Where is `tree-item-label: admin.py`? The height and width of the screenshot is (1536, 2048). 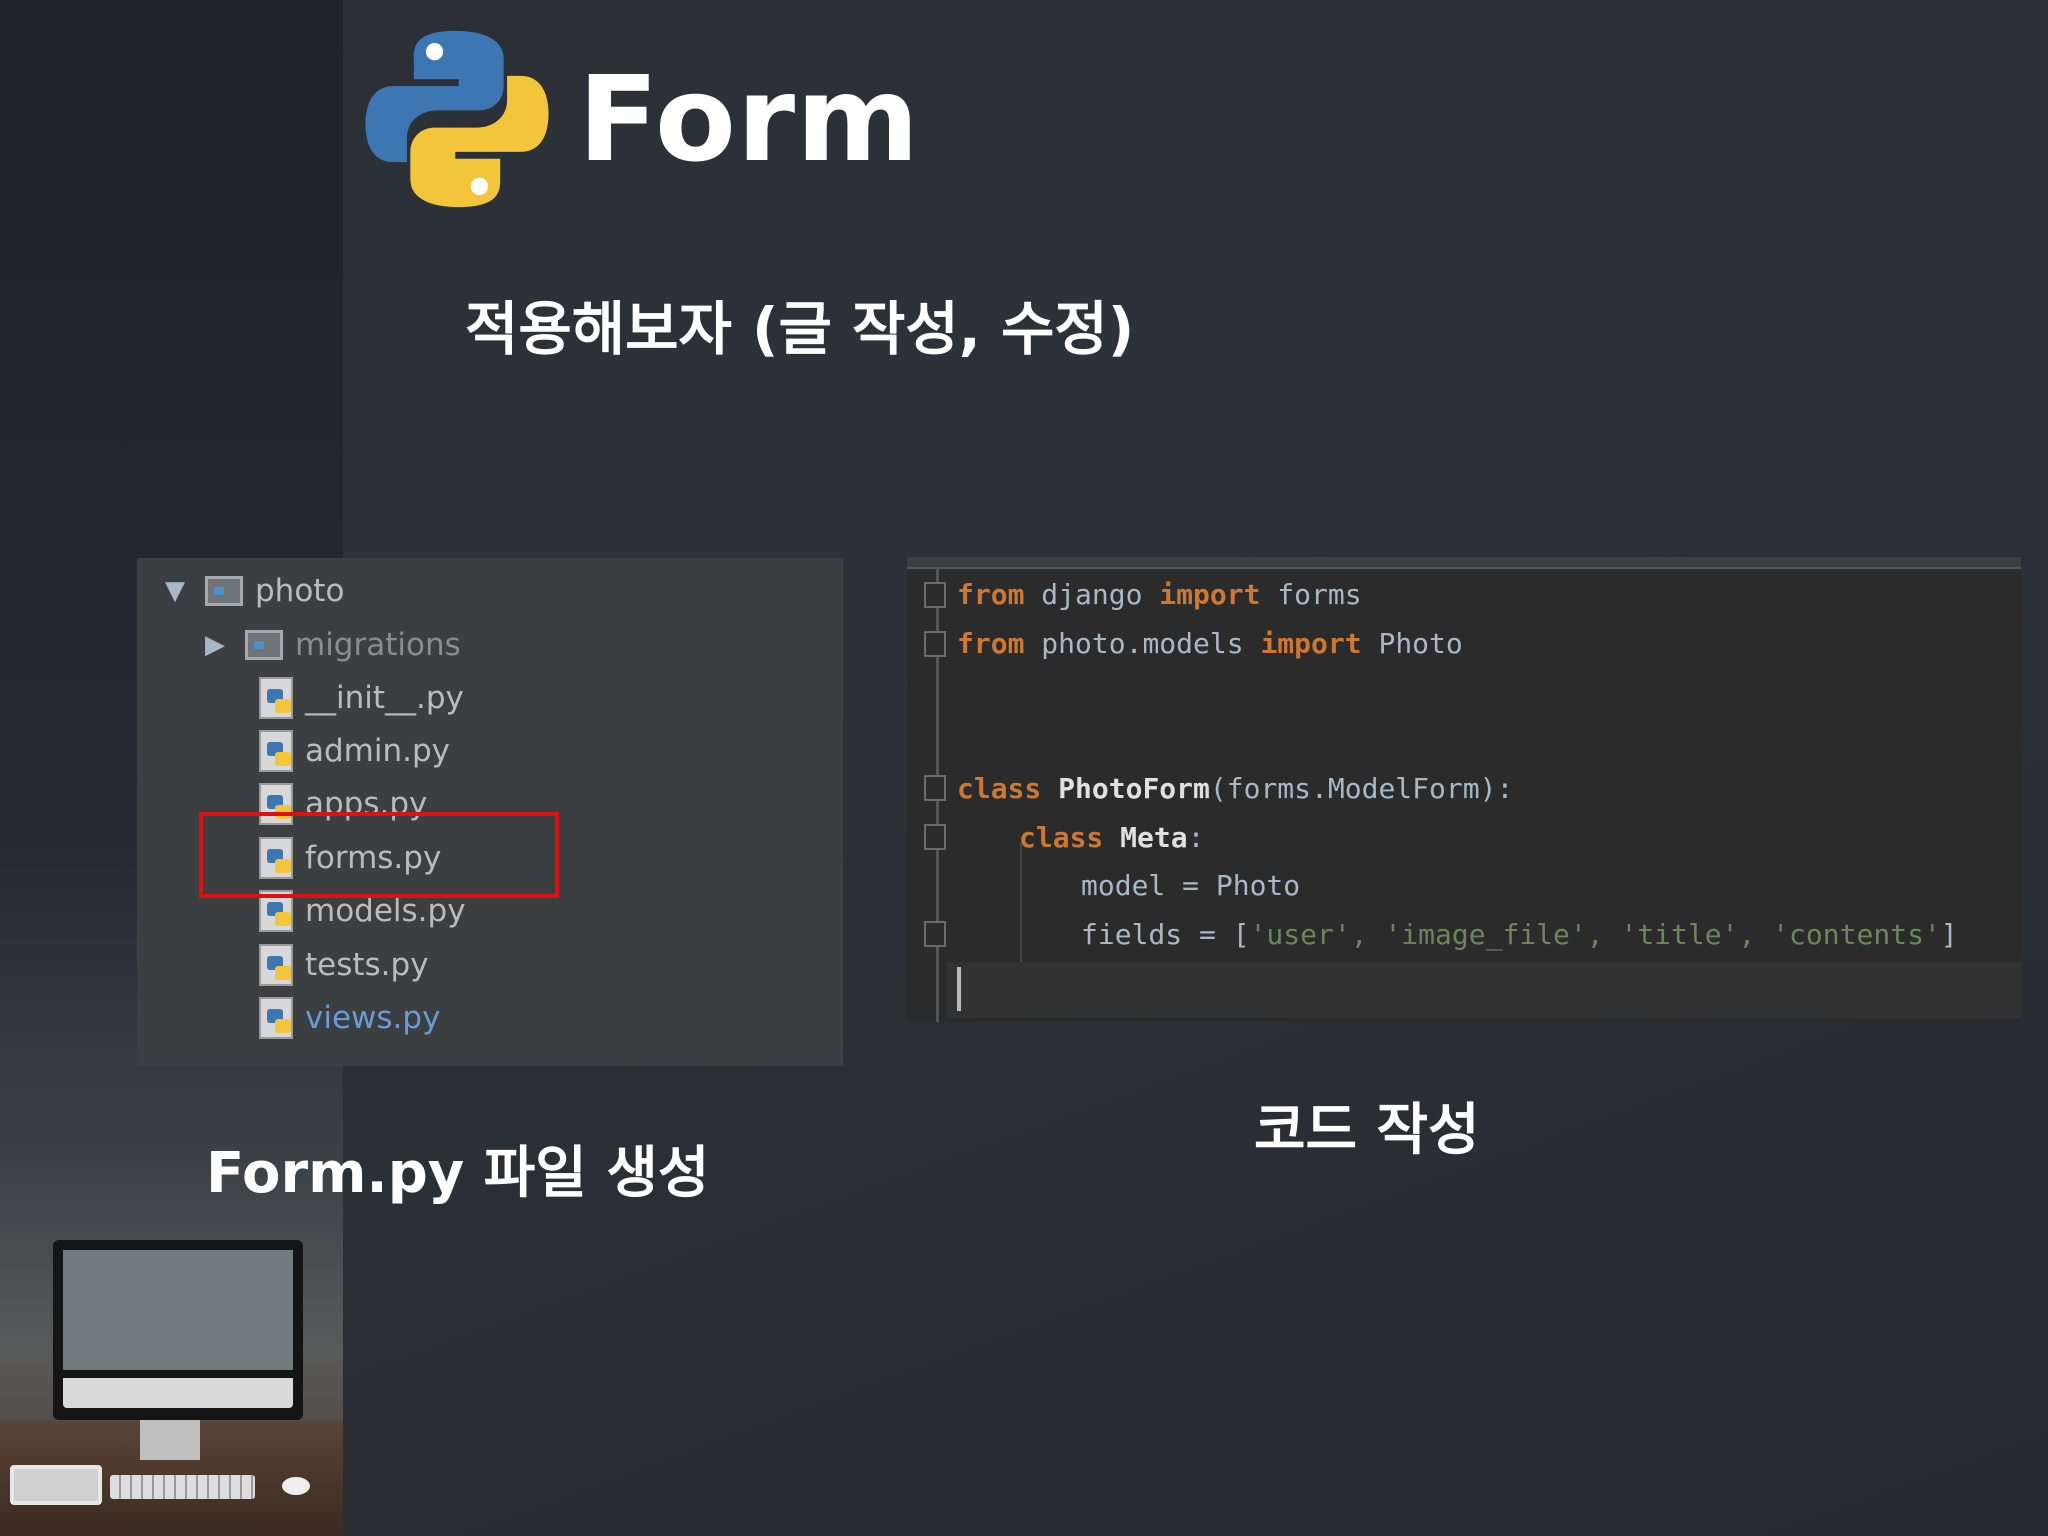 tree-item-label: admin.py is located at coordinates (378, 751).